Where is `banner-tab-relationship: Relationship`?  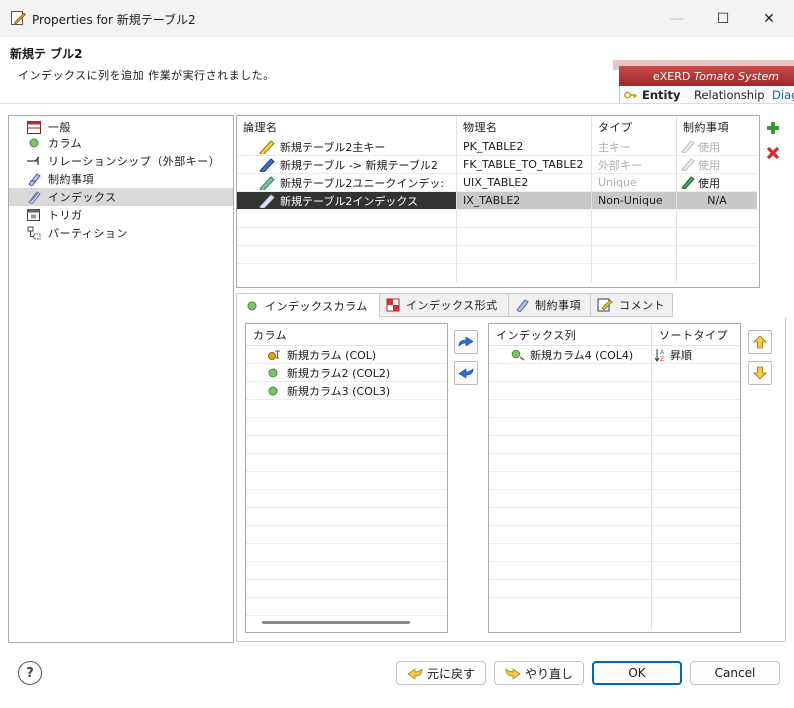 banner-tab-relationship: Relationship is located at coordinates (729, 95).